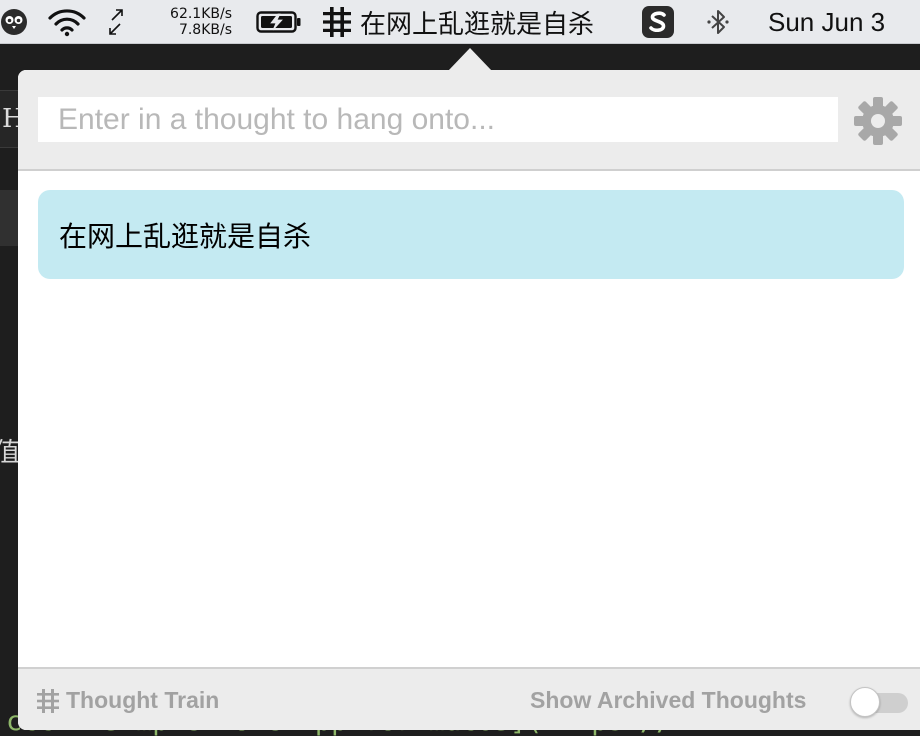 This screenshot has height=736, width=920. Describe the element at coordinates (205, 30) in the screenshot. I see `download-speed: 7.8KB/s` at that location.